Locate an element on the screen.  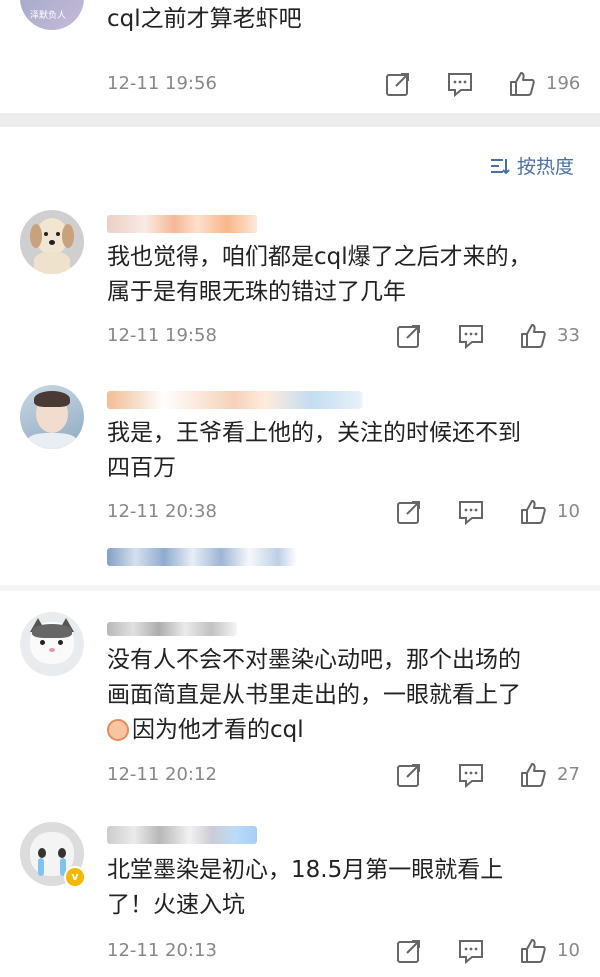
emoji-icon is located at coordinates (118, 730).